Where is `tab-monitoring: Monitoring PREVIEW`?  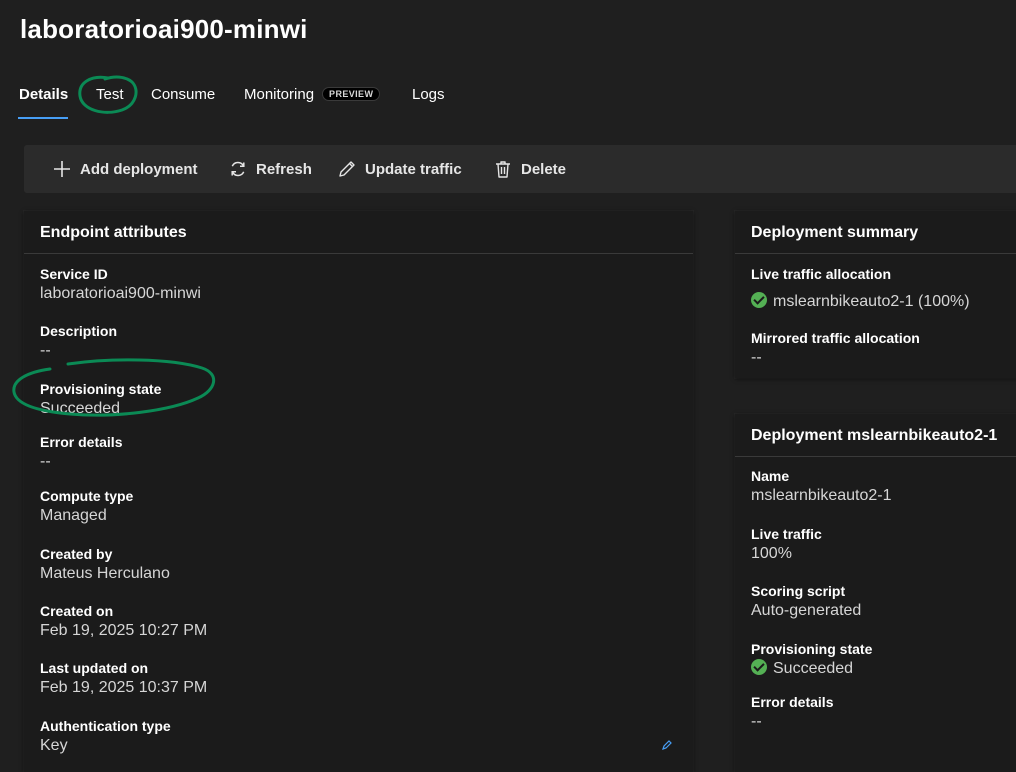 tab-monitoring: Monitoring PREVIEW is located at coordinates (312, 94).